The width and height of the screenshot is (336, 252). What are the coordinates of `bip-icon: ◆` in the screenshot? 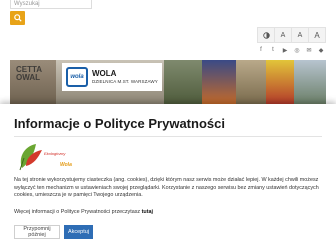 It's located at (321, 50).